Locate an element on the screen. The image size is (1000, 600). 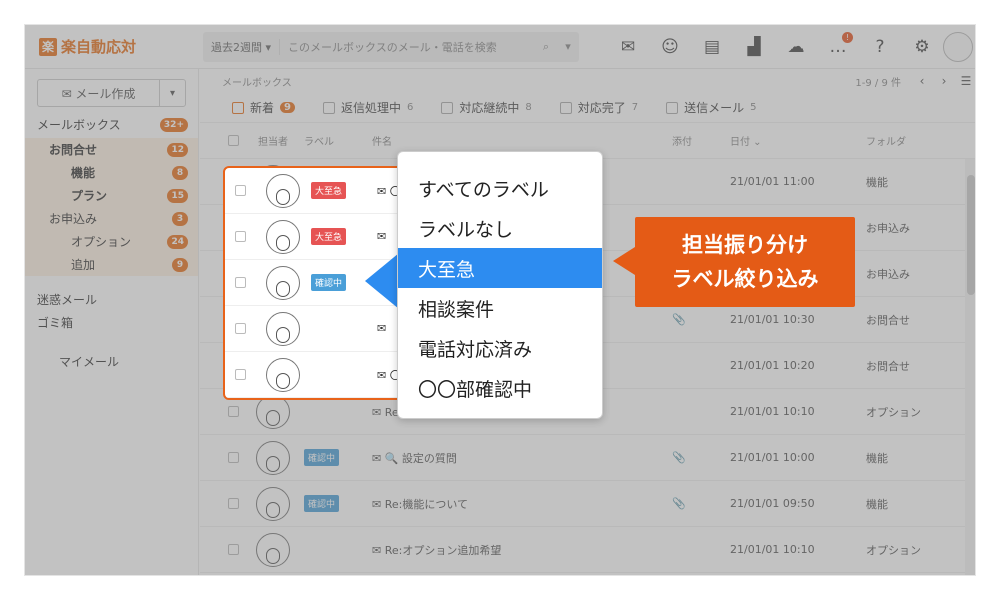
label-menu-item: 電話対応済み is located at coordinates (500, 348).